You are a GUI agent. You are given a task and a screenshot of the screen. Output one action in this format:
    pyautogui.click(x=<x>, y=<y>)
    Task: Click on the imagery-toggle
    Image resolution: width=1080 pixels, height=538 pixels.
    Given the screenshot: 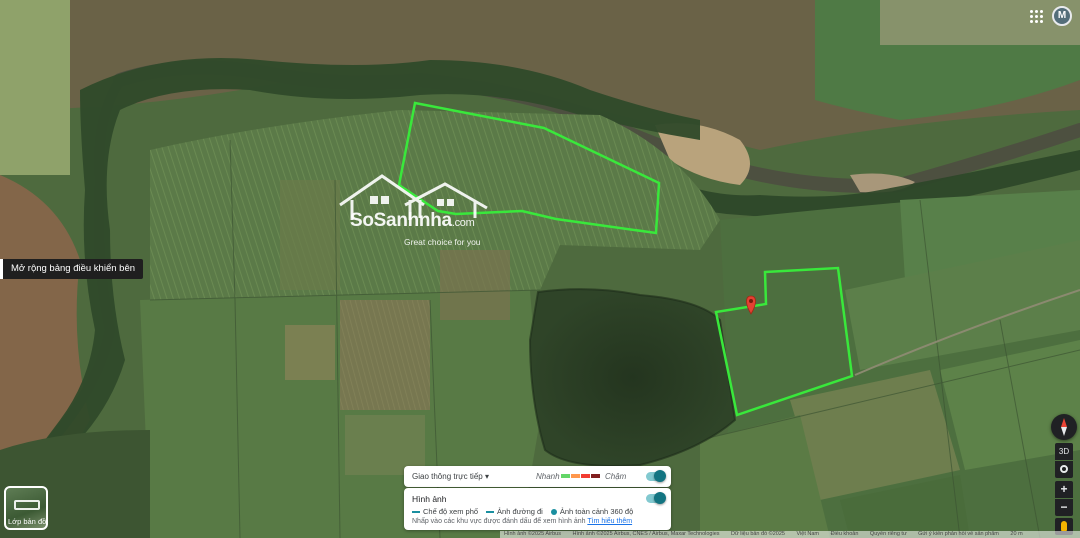 What is the action you would take?
    pyautogui.click(x=656, y=498)
    